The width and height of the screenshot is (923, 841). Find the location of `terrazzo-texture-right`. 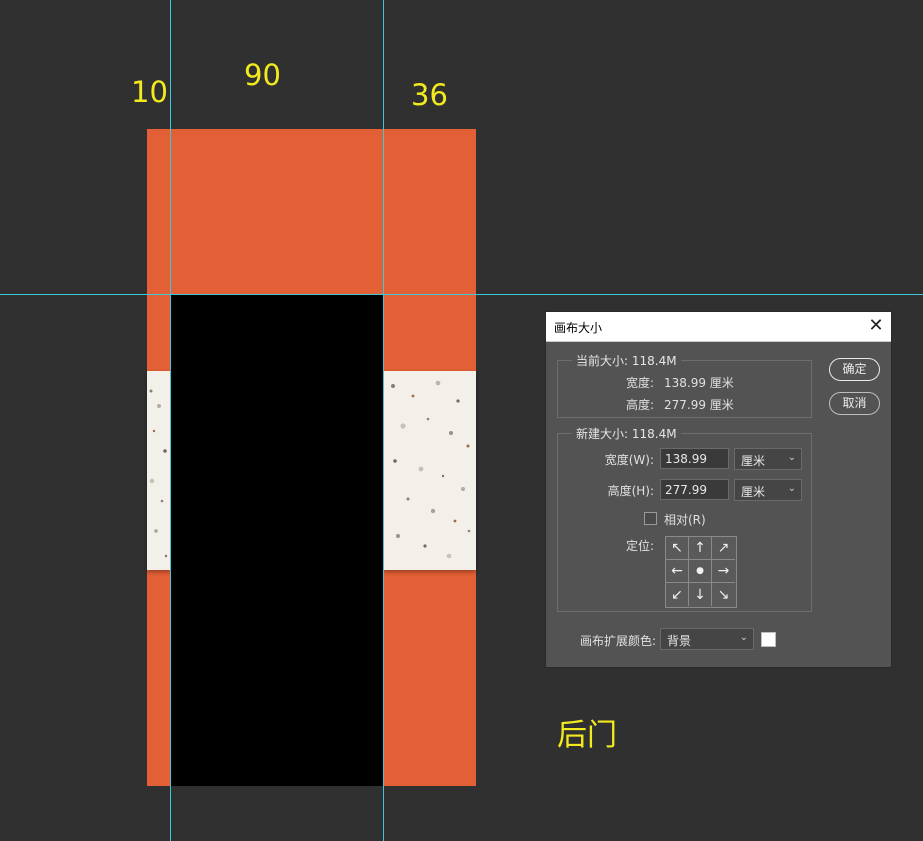

terrazzo-texture-right is located at coordinates (431, 469).